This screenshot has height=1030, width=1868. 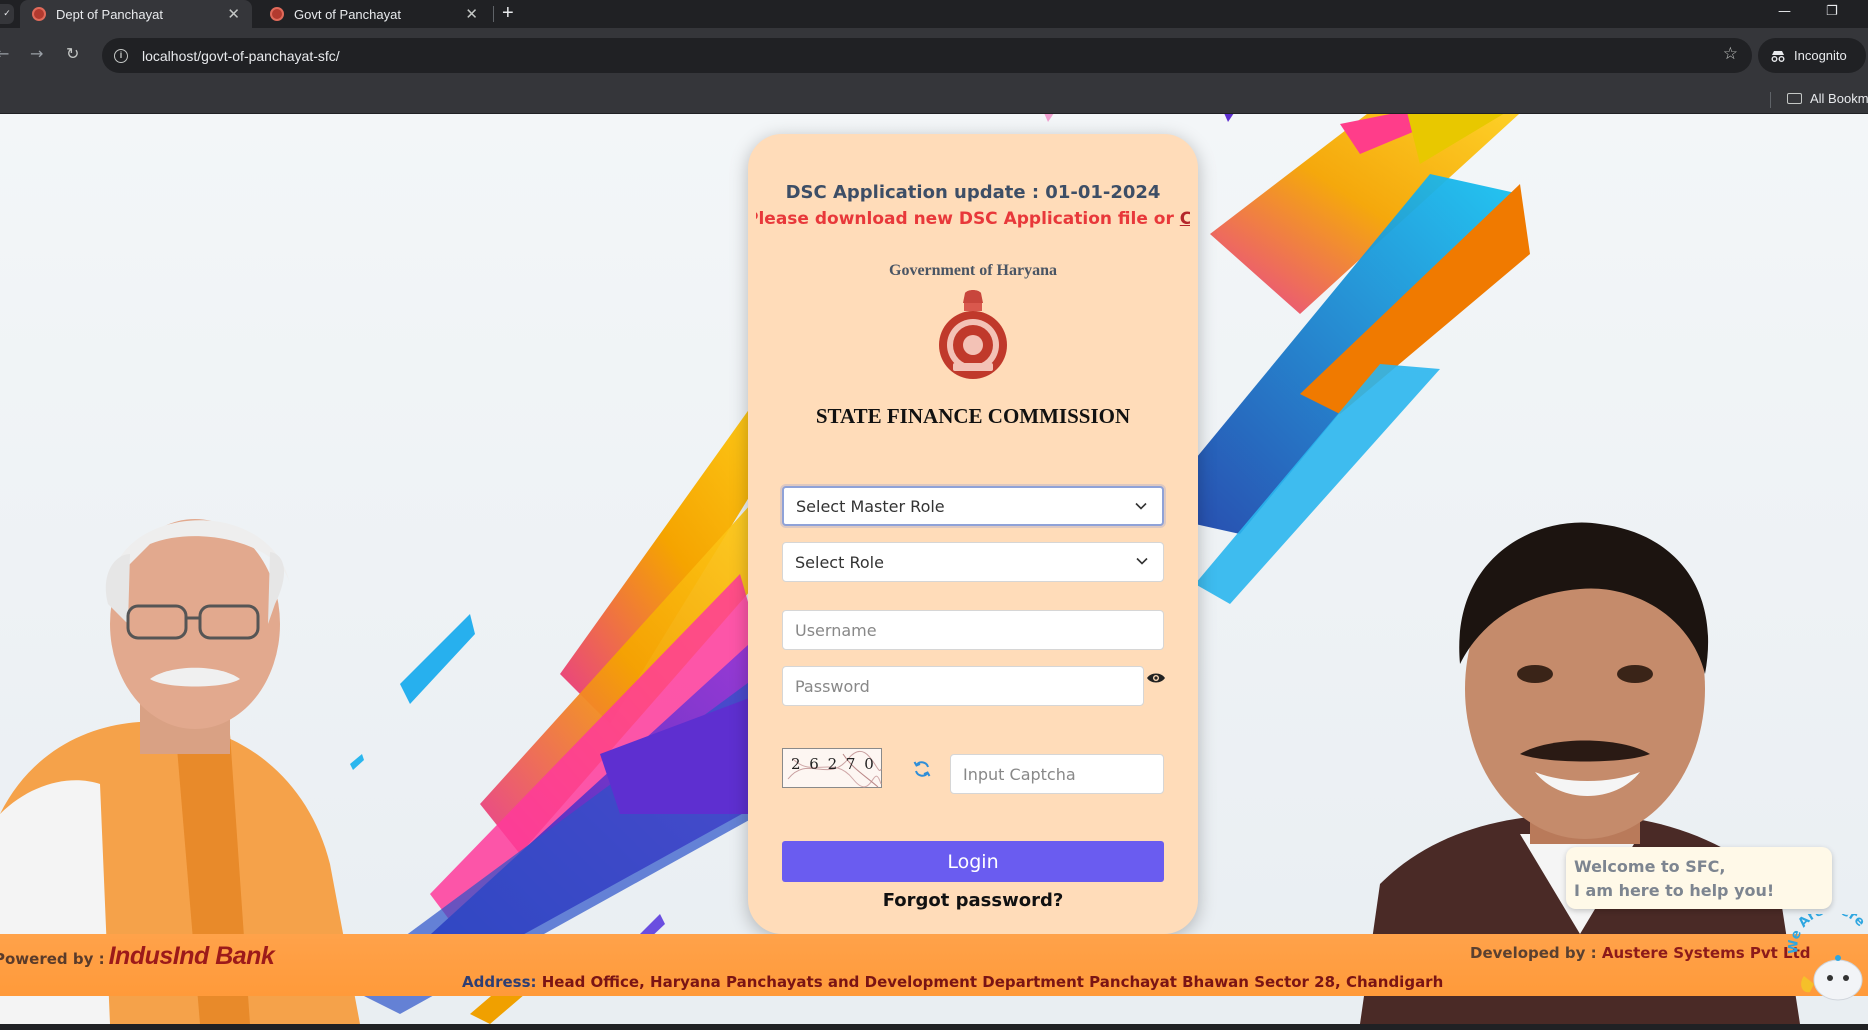 What do you see at coordinates (1156, 678) in the screenshot?
I see `eye-icon` at bounding box center [1156, 678].